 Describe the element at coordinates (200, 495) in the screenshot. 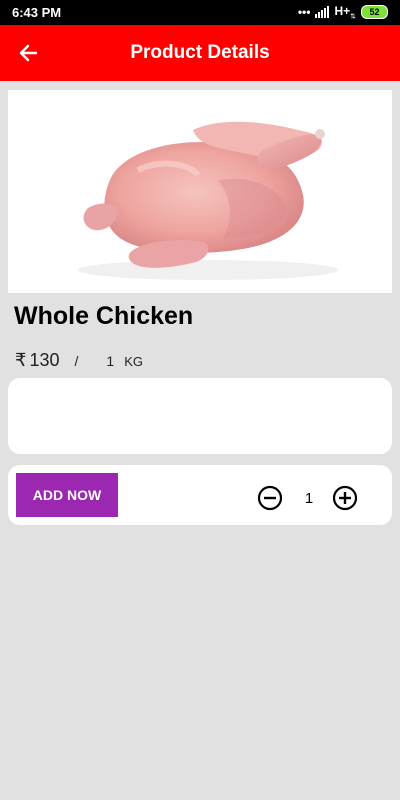

I see `action-card: ADD NOW 1` at that location.